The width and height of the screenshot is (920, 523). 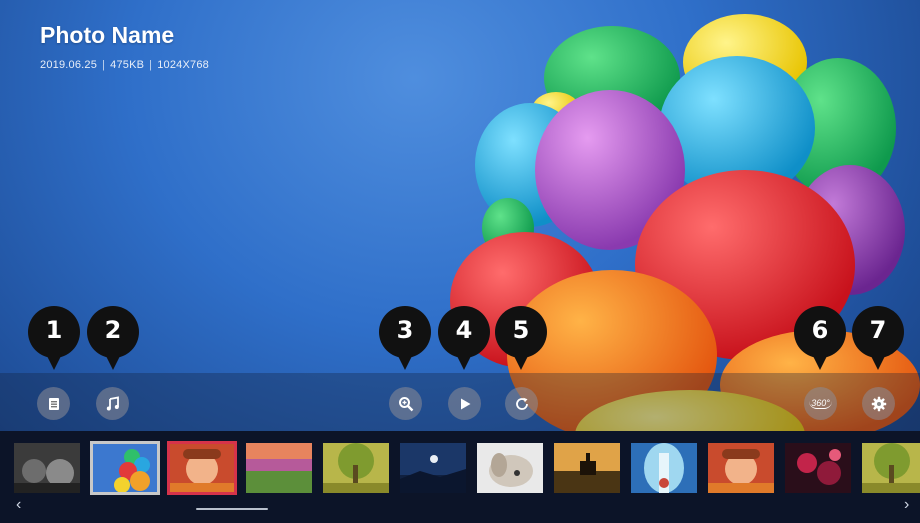 What do you see at coordinates (183, 65) in the screenshot?
I see `photo-resolution: 1024X768` at bounding box center [183, 65].